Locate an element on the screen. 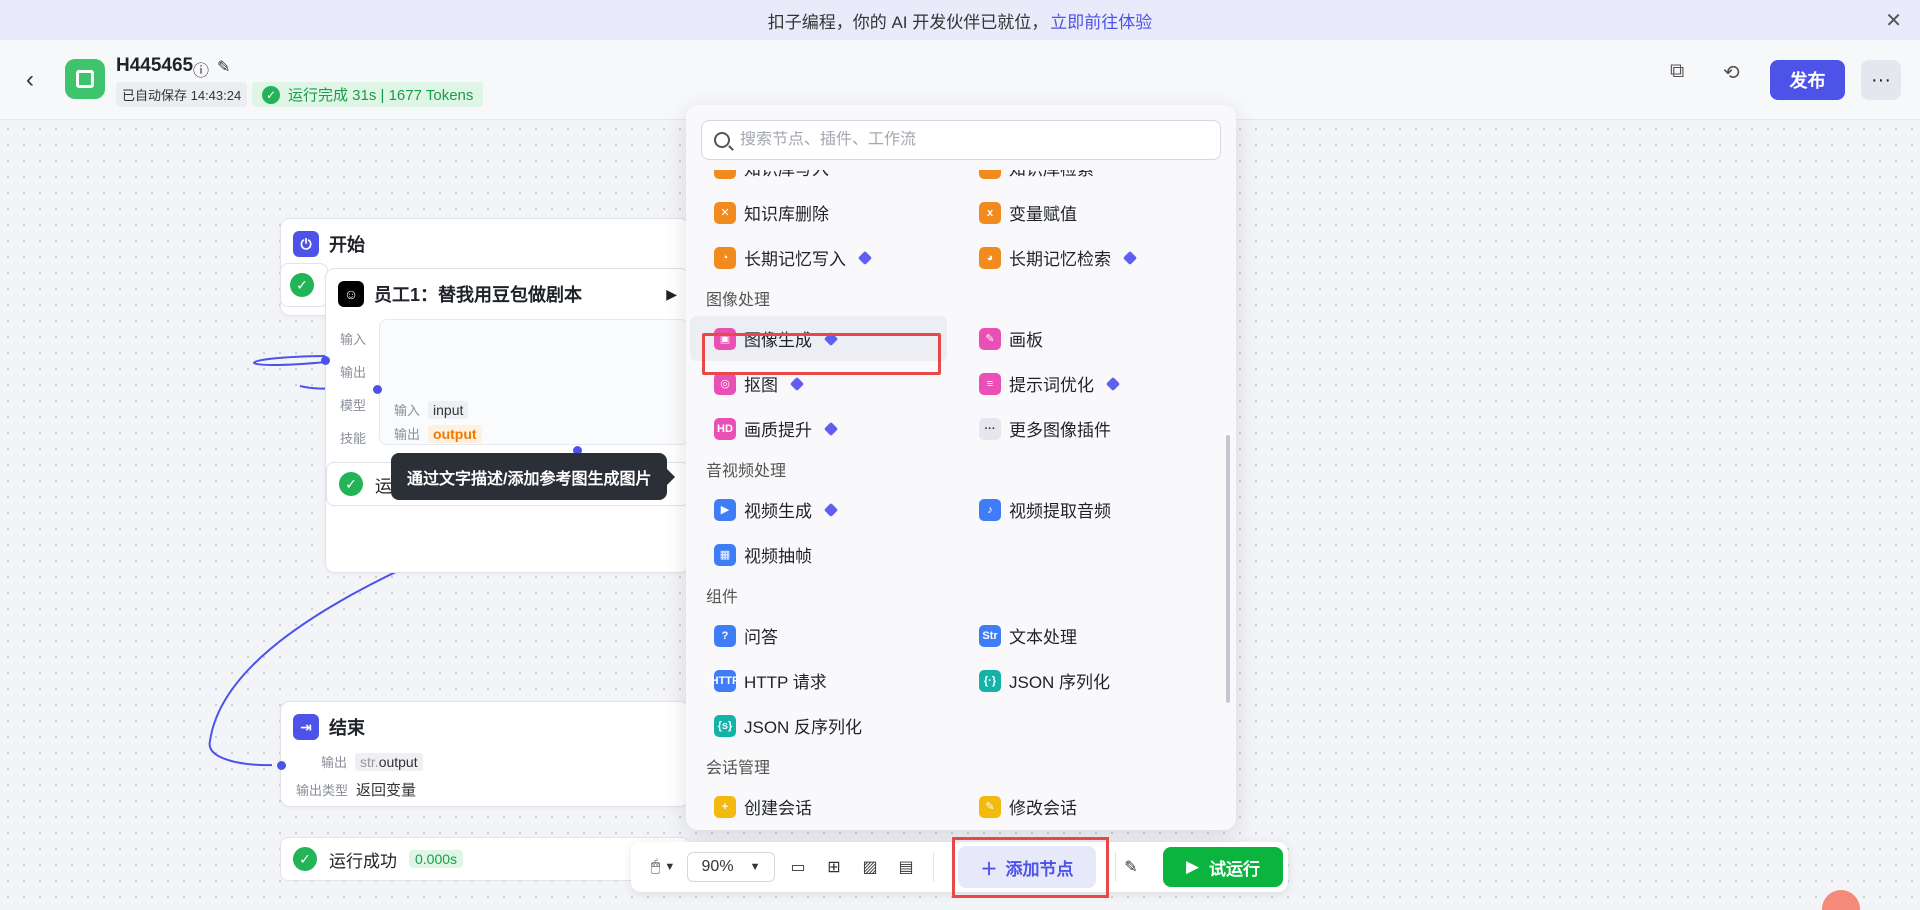 This screenshot has width=1920, height=910. end-node: ⇥ 结束 输出 str.output 输出类型 返回变量 is located at coordinates (485, 754).